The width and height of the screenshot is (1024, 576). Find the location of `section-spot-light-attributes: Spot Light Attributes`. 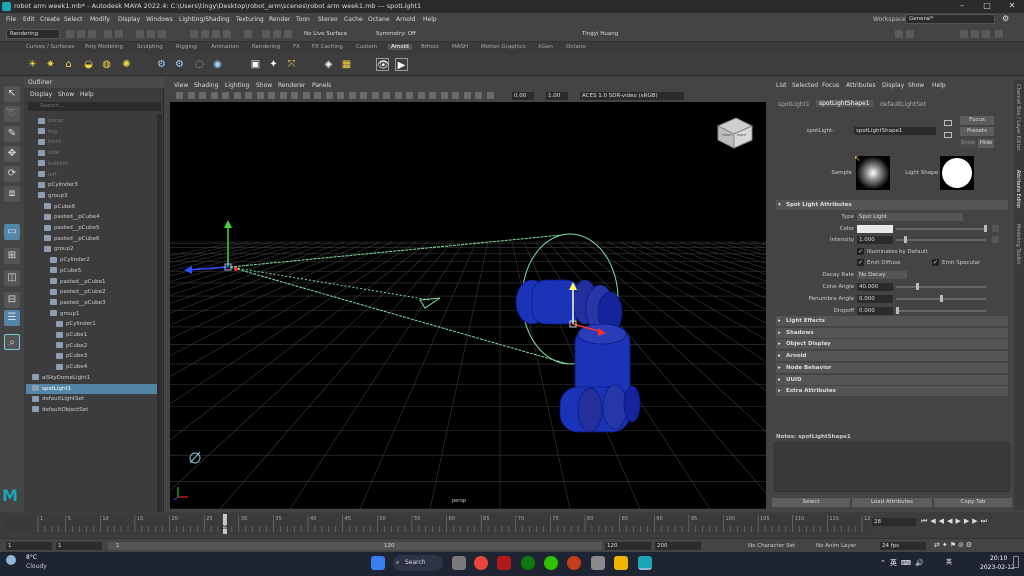

section-spot-light-attributes: Spot Light Attributes is located at coordinates (892, 205).